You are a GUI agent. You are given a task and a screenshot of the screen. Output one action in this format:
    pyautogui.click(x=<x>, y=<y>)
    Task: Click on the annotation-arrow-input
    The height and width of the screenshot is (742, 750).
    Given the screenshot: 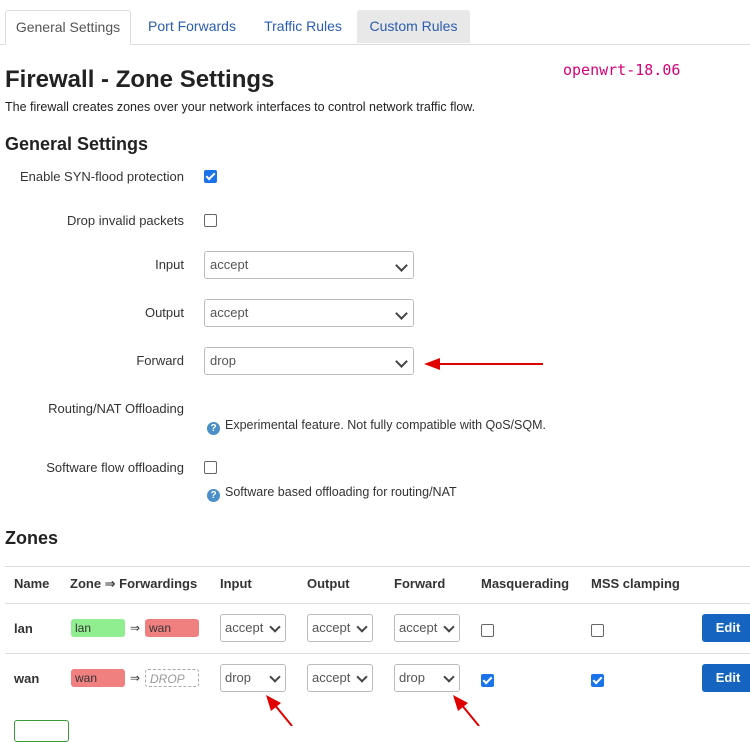 What is the action you would take?
    pyautogui.click(x=279, y=710)
    